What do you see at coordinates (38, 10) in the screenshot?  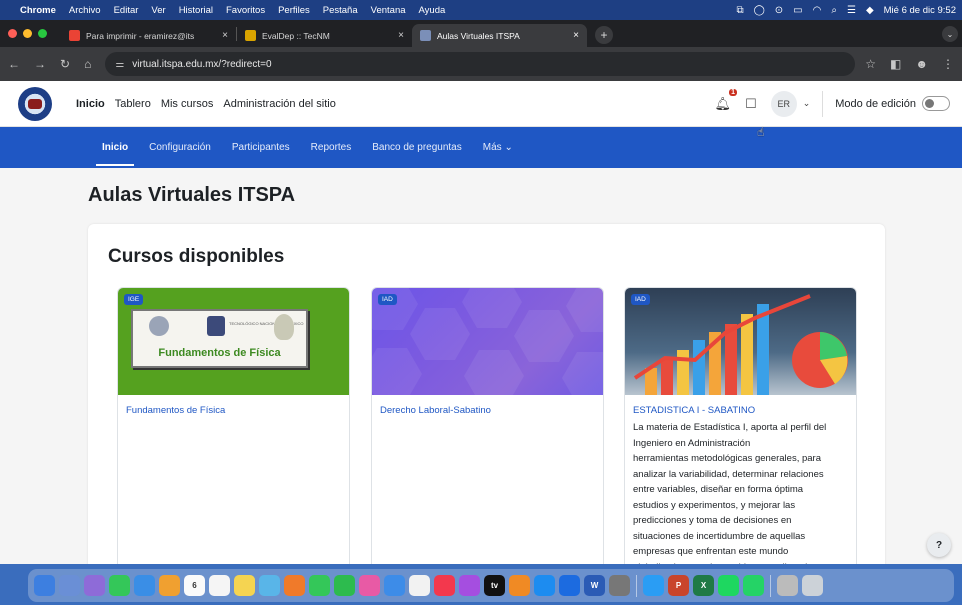 I see `menu-app-name: Chrome` at bounding box center [38, 10].